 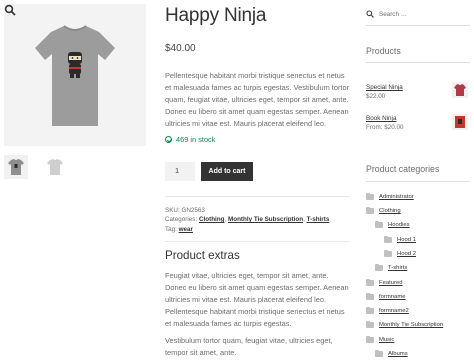 I want to click on category-item: Clothing, so click(x=383, y=210).